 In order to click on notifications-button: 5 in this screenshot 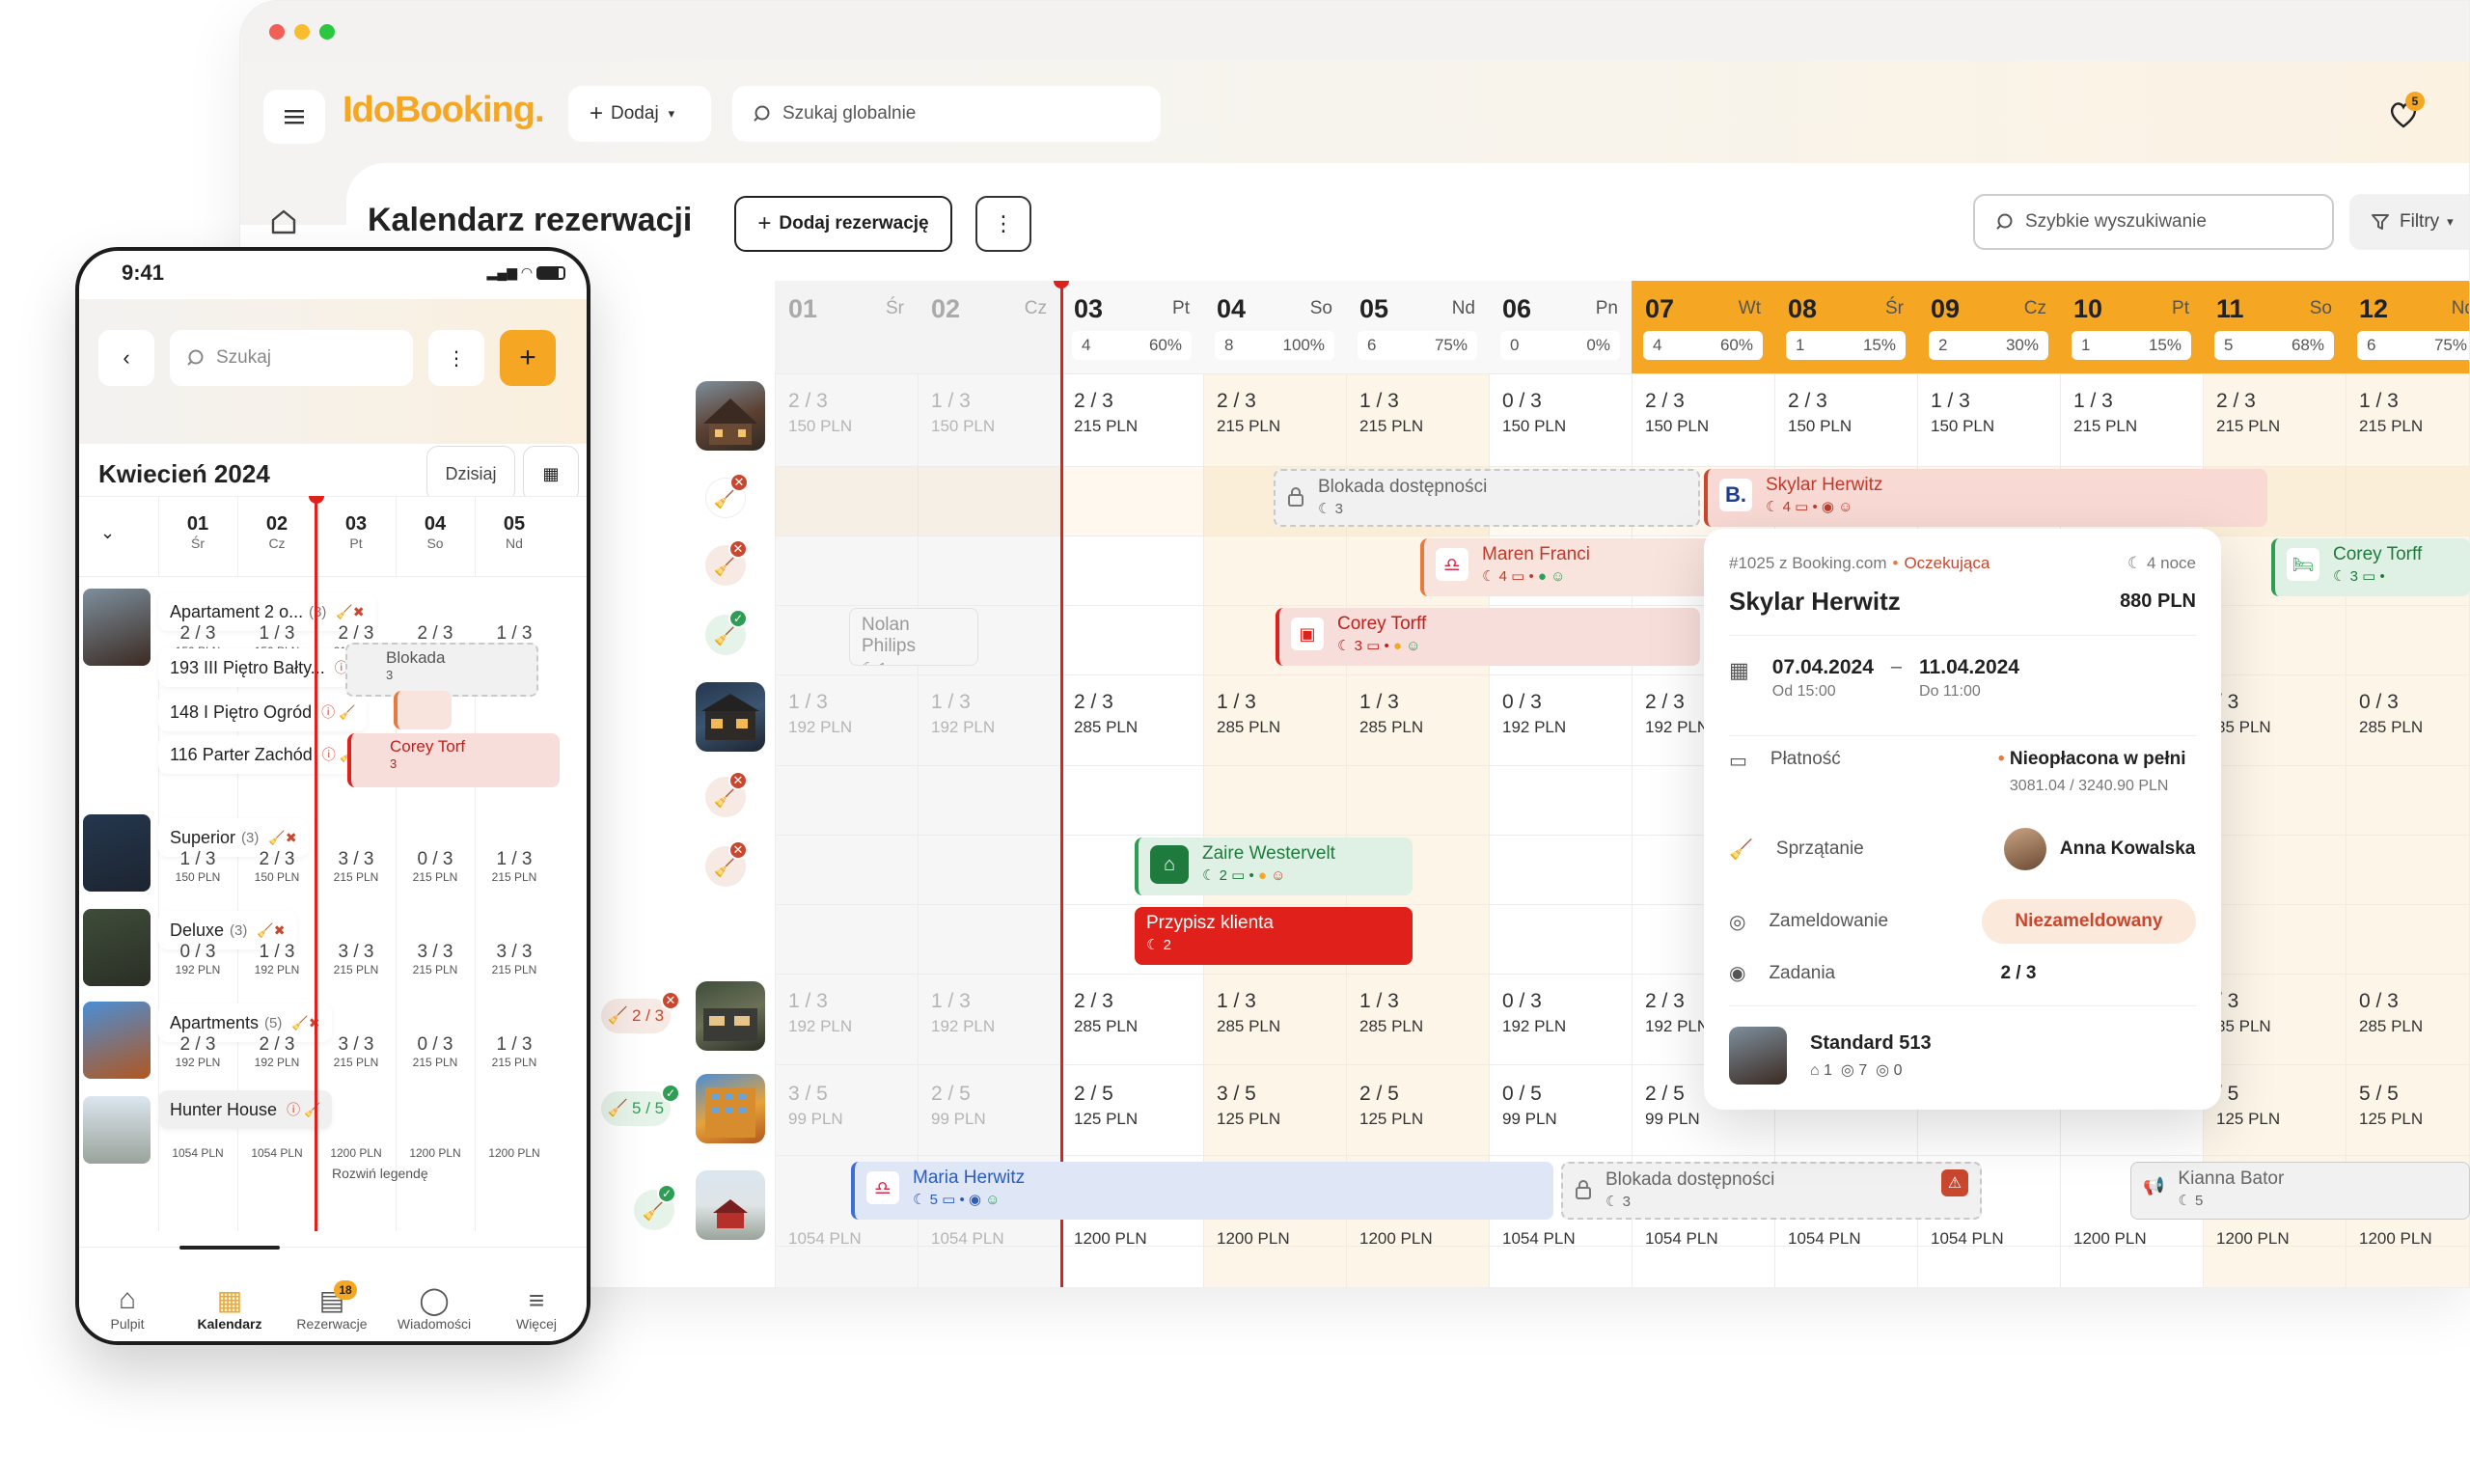, I will do `click(2407, 112)`.